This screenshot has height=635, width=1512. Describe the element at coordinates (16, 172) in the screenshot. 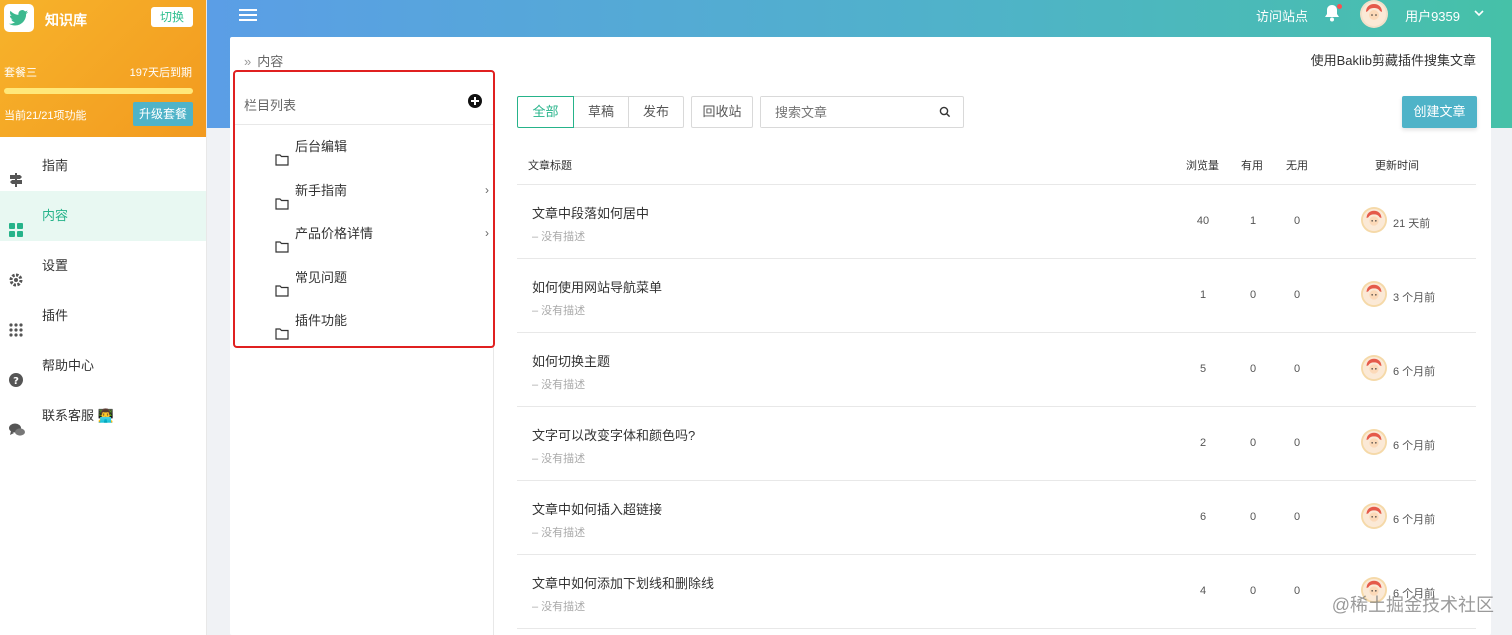

I see `signpost-icon` at that location.